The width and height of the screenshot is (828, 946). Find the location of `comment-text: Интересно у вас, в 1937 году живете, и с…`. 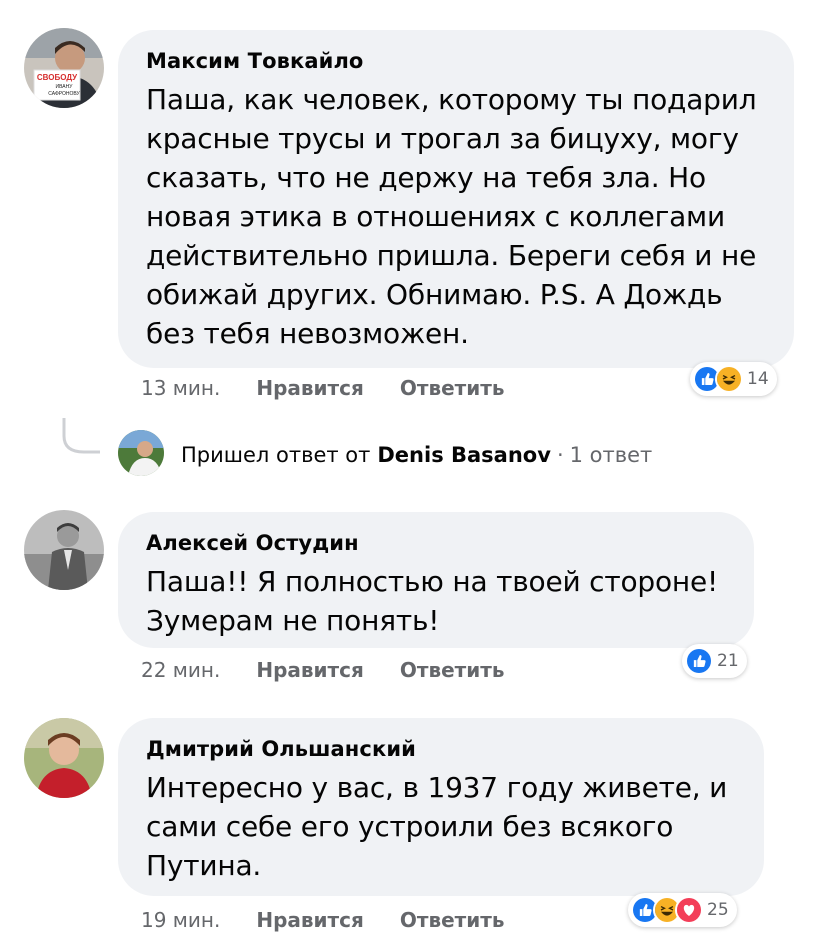

comment-text: Интересно у вас, в 1937 году живете, и с… is located at coordinates (437, 826).